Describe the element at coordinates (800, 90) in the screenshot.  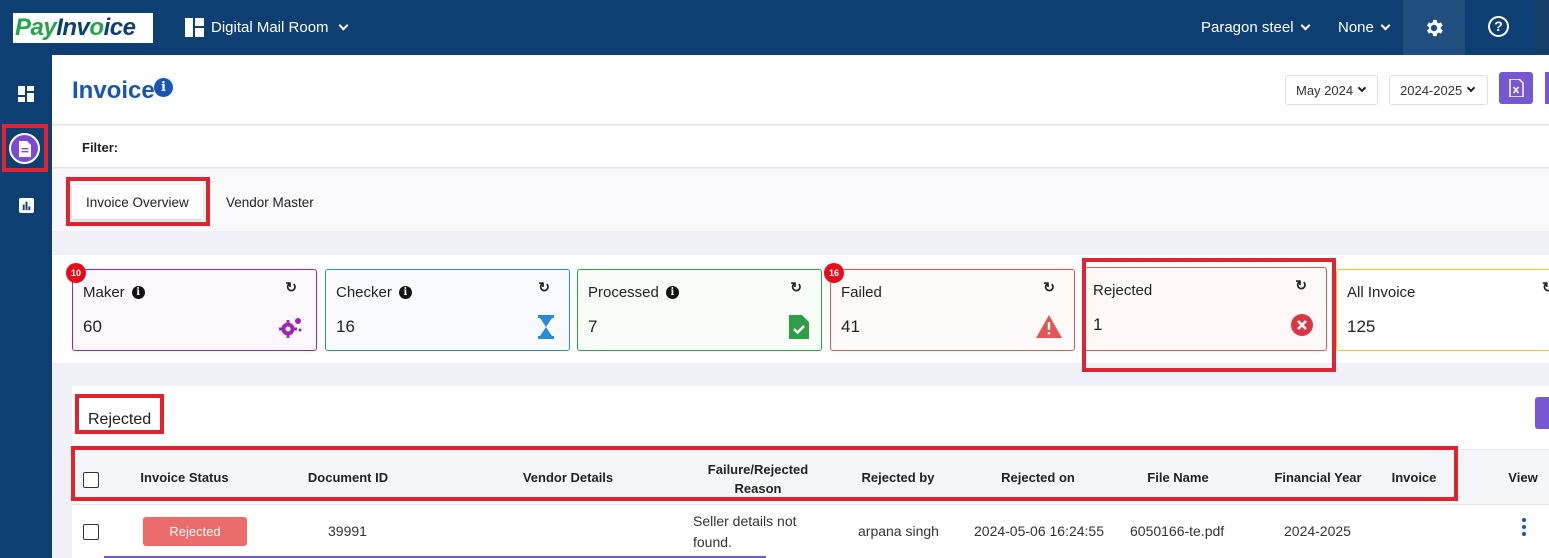
I see `page-header: Invoice i May 2024 2024-2025` at that location.